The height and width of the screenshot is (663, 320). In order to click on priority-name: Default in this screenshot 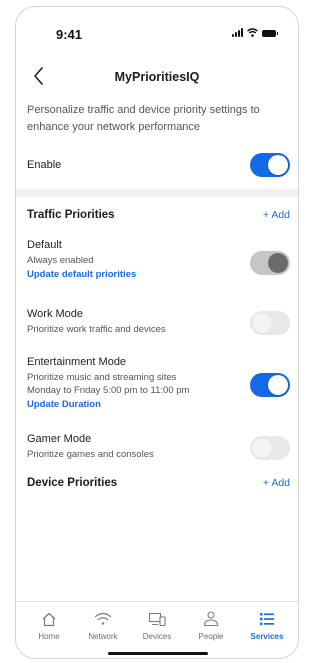, I will do `click(44, 245)`.